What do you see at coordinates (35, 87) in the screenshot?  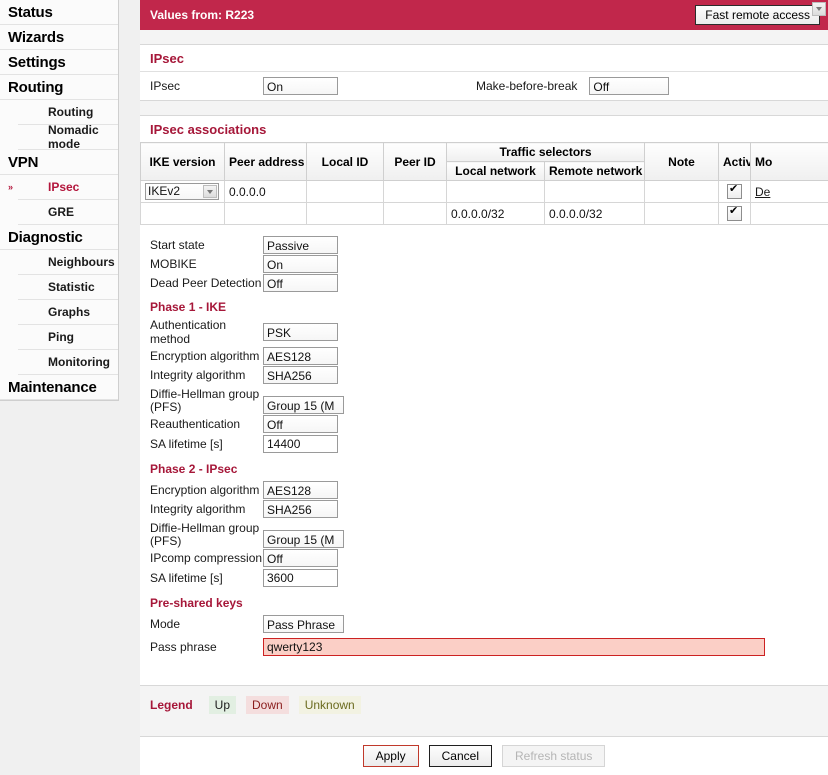 I see `sidebar-item-label: Routing` at bounding box center [35, 87].